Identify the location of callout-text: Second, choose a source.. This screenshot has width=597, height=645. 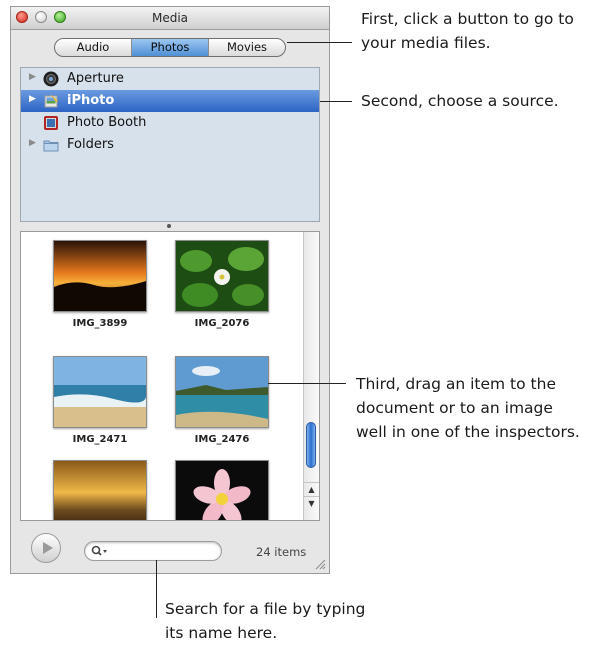
(460, 101).